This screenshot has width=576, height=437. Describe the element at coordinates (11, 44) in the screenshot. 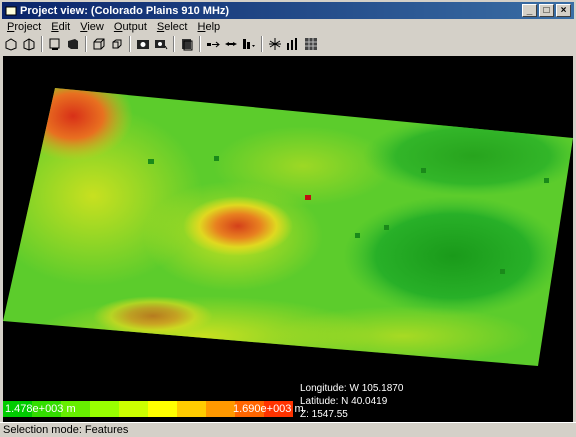

I see `open-icon` at that location.